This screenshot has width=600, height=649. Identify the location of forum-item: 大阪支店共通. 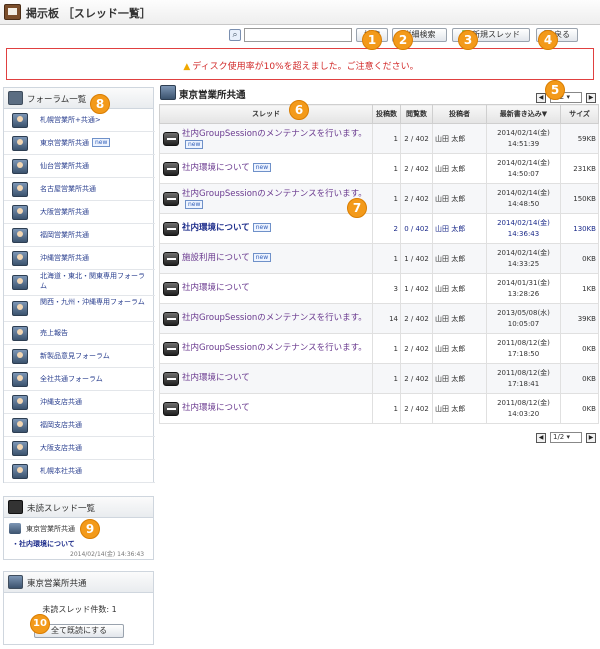
(79, 448).